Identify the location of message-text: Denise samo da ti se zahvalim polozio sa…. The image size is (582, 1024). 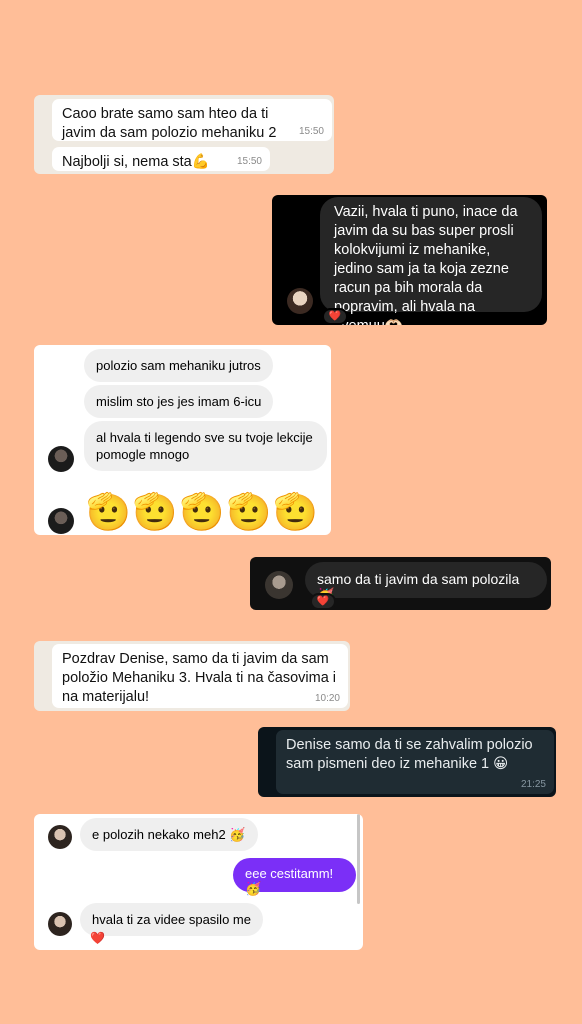
(409, 754).